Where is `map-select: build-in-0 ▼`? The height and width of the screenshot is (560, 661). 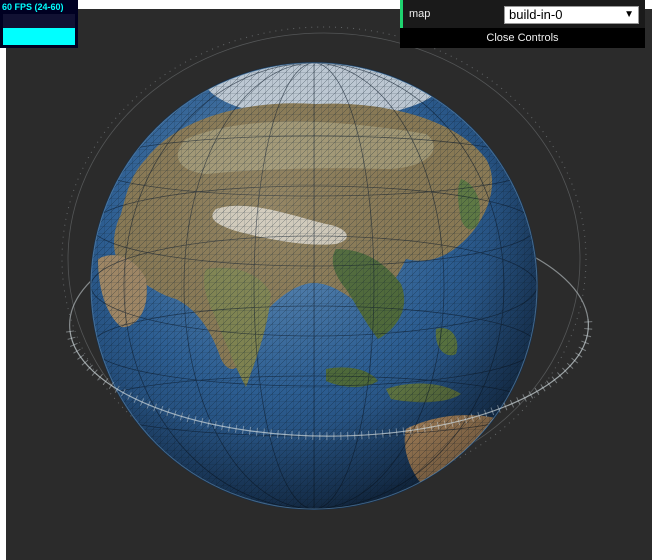
map-select: build-in-0 ▼ is located at coordinates (571, 15).